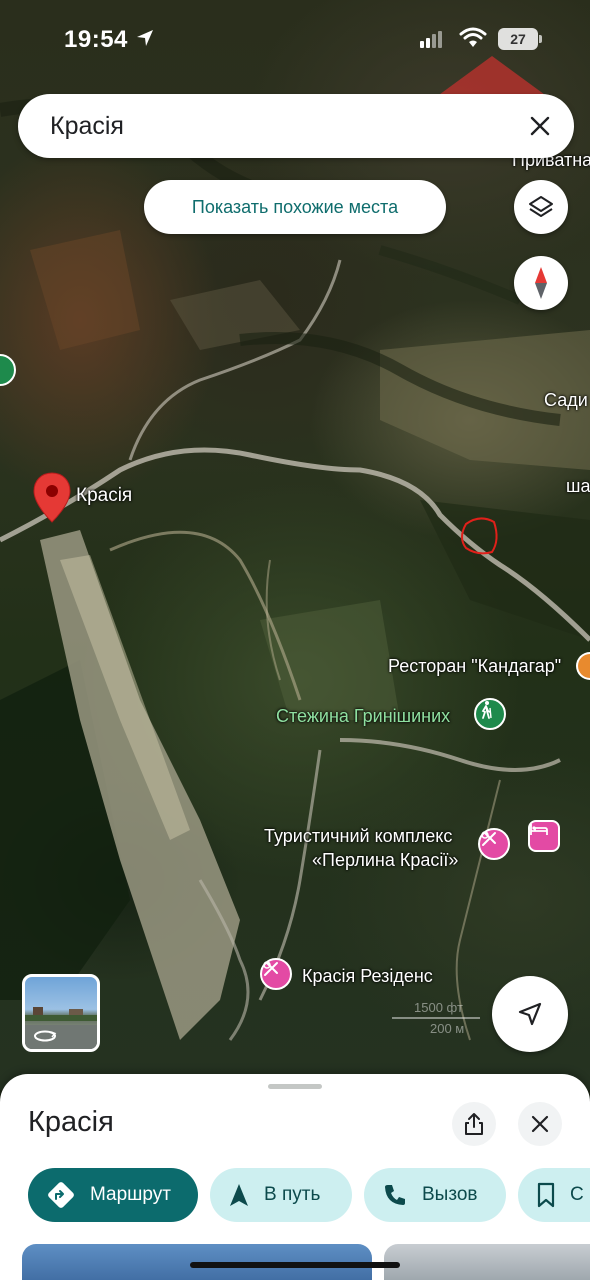 This screenshot has width=590, height=1280. I want to click on start-navigation-button: В путь, so click(281, 1195).